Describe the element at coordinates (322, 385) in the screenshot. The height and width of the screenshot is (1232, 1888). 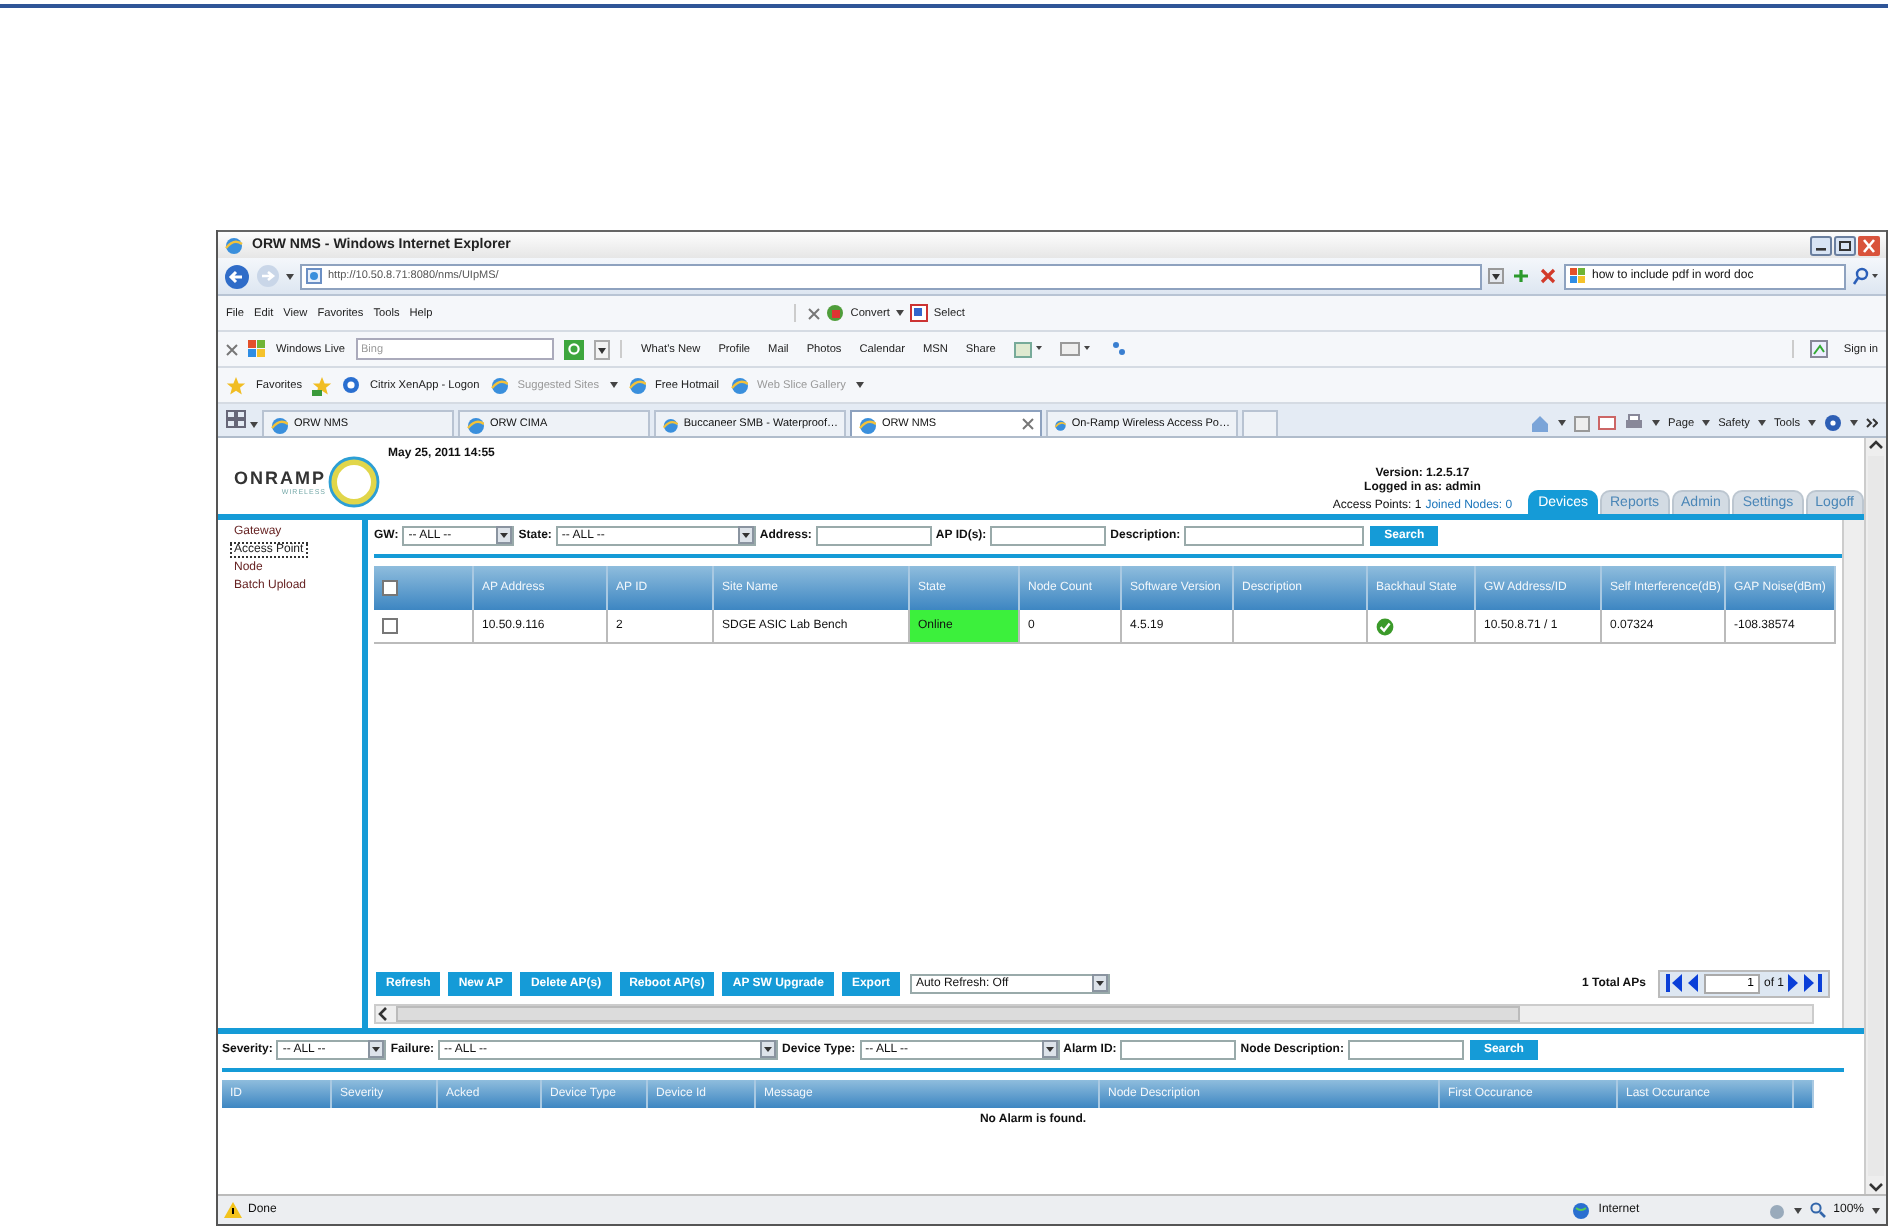
I see `add-favorite-icon` at that location.